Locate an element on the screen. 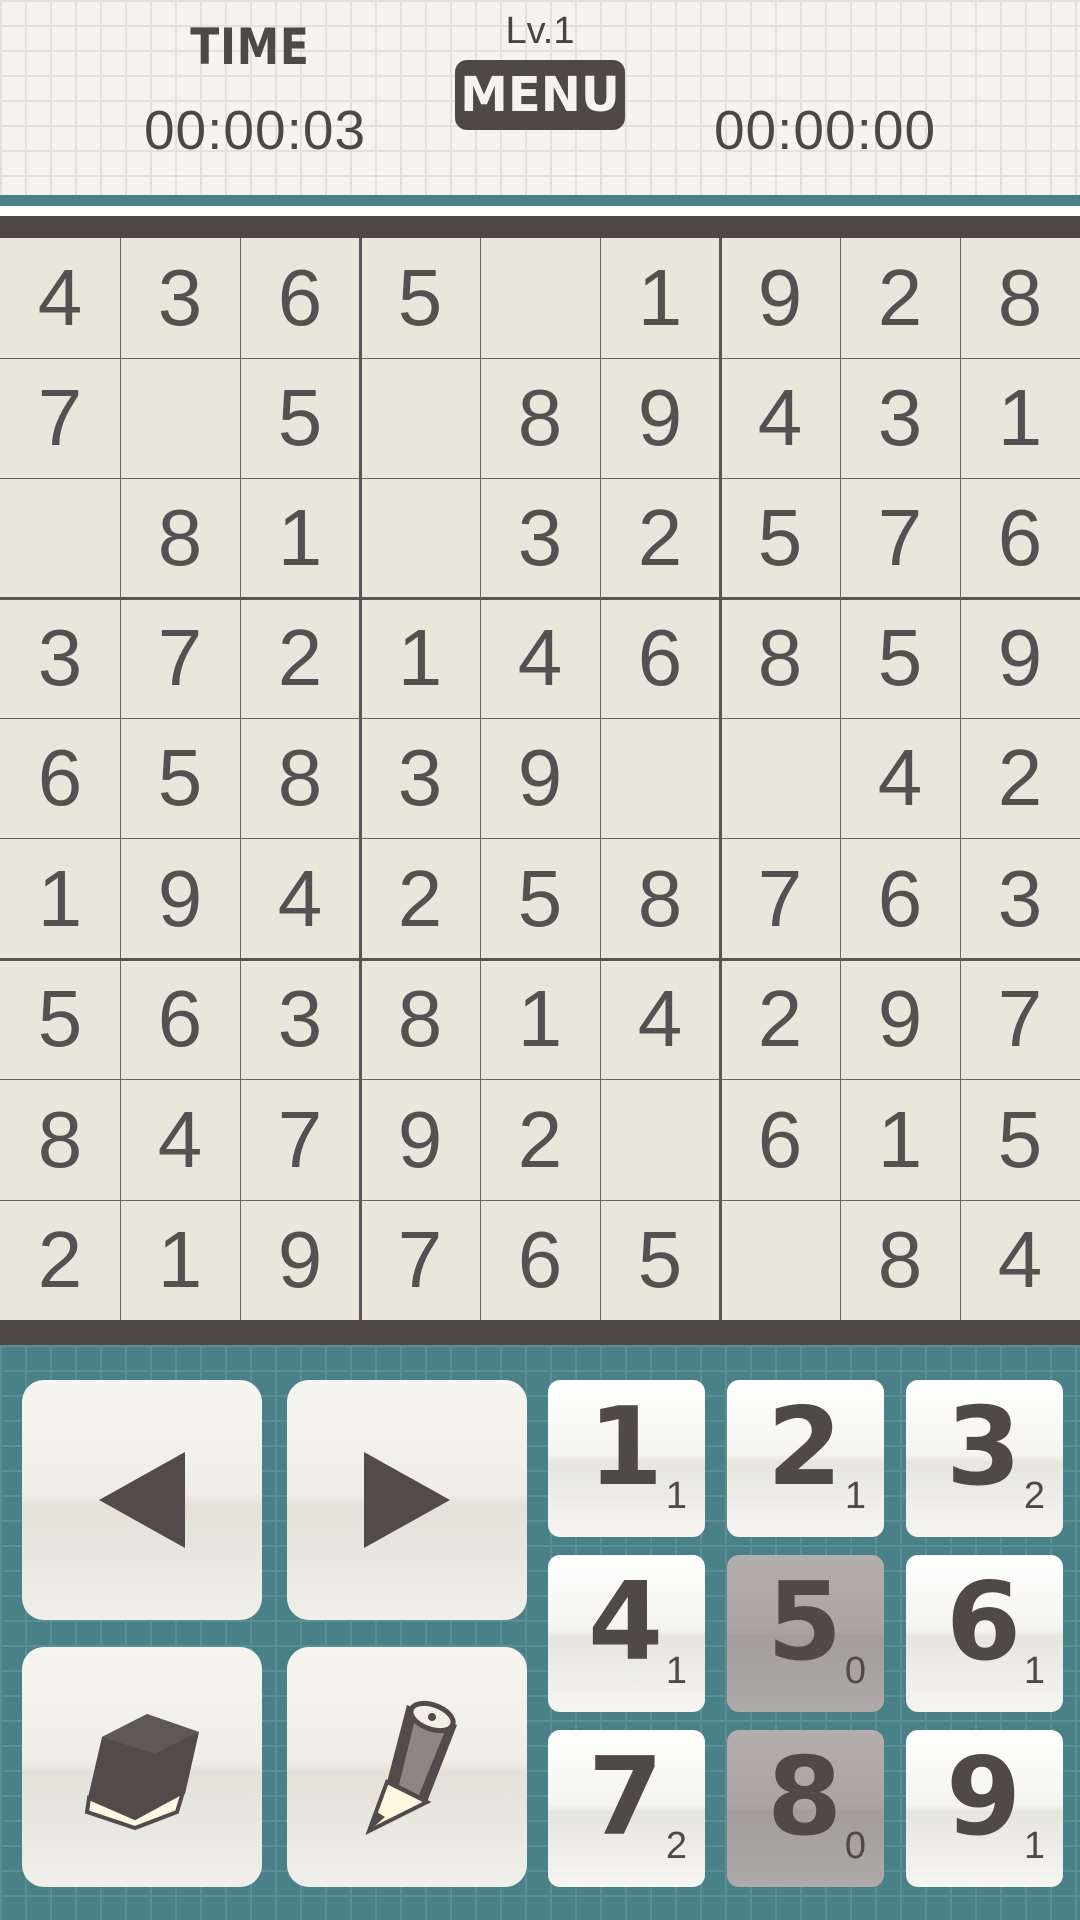 This screenshot has width=1080, height=1920. sudoku-cell-r3c4 is located at coordinates (420, 538).